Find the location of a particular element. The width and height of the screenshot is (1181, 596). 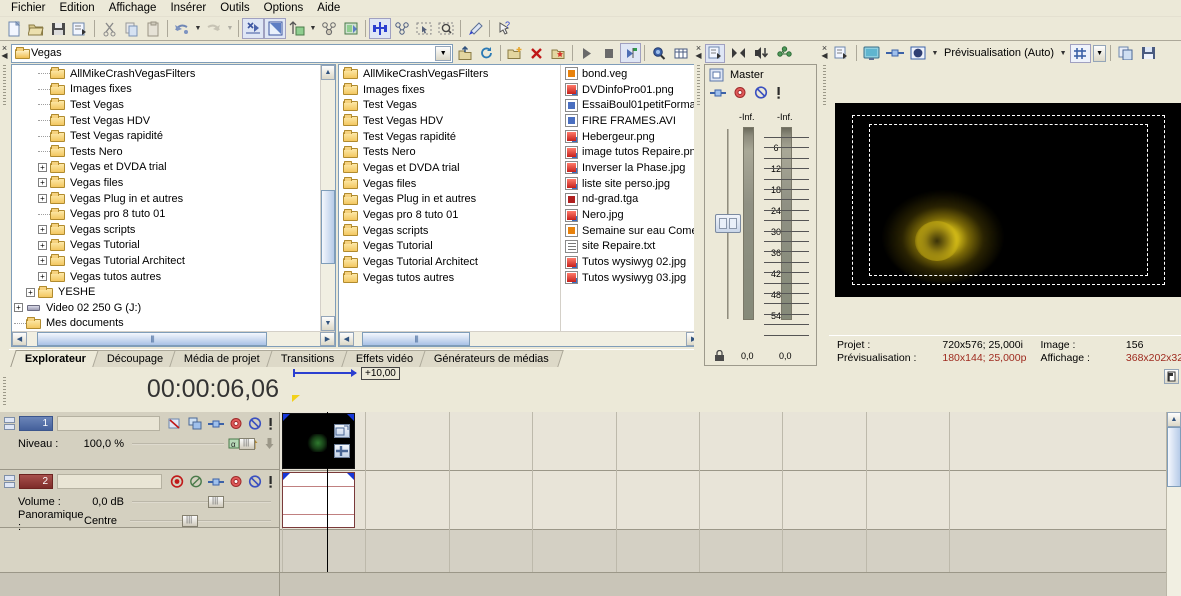

file-list-item: image tutos Repaire.pn is located at coordinates (631, 152).